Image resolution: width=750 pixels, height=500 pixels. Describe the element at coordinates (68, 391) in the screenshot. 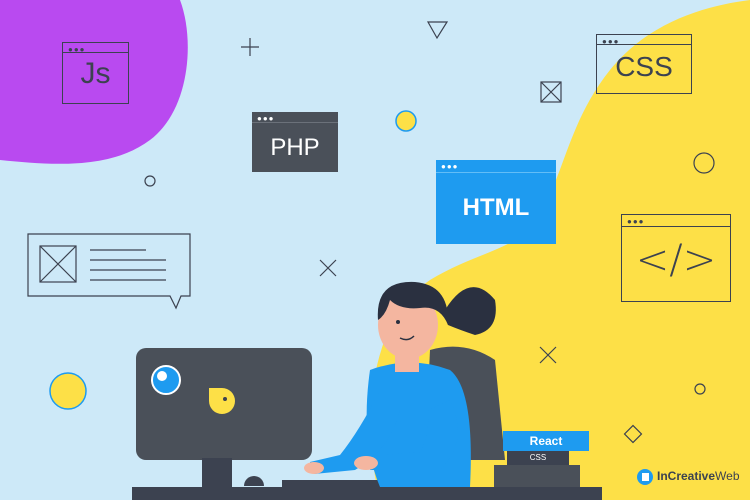

I see `yellow-circle` at that location.